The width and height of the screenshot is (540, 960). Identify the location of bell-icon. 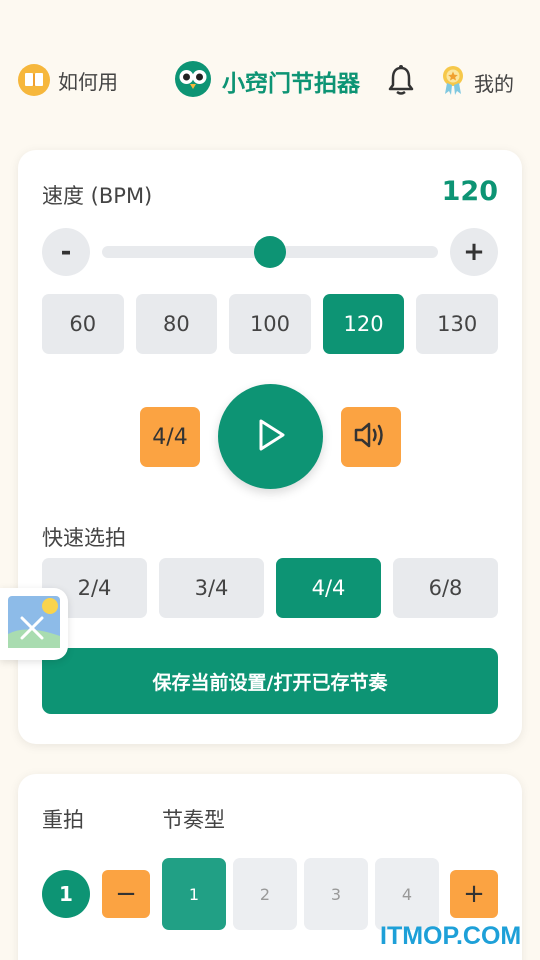
(401, 80).